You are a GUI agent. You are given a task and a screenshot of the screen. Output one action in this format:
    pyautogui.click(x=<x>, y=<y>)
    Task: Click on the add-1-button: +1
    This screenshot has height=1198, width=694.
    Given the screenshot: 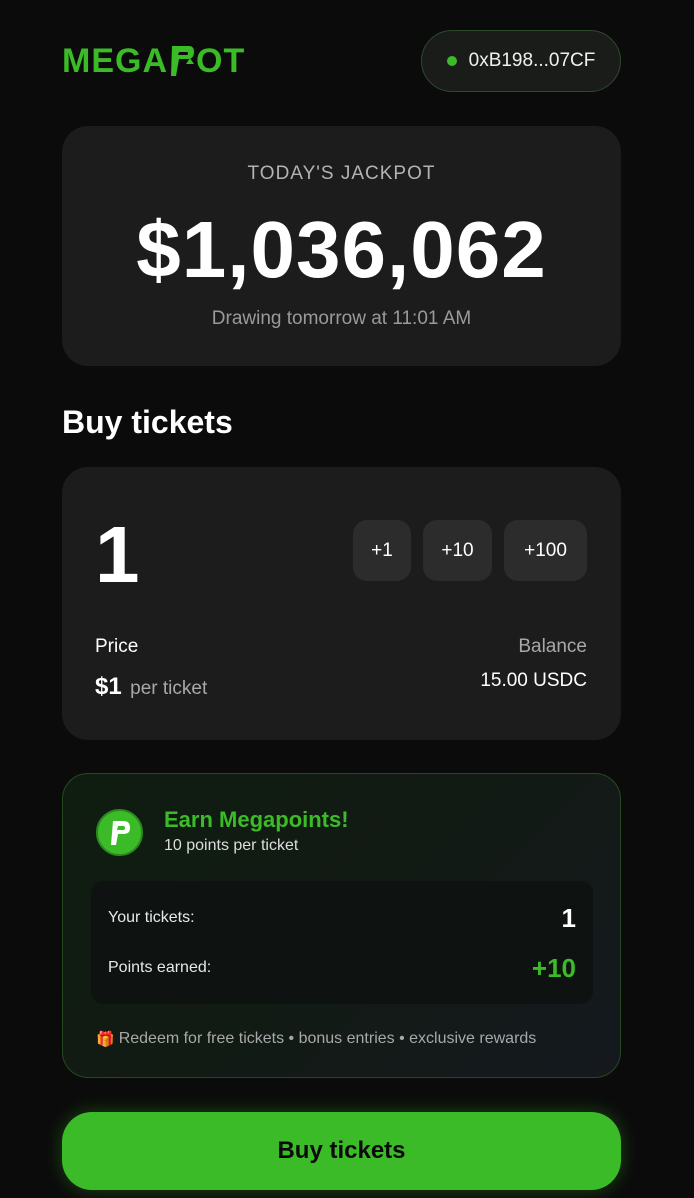 What is the action you would take?
    pyautogui.click(x=382, y=550)
    